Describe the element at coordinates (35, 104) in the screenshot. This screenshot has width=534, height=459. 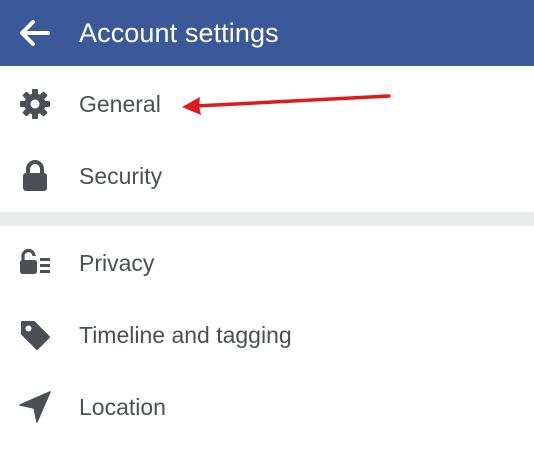
I see `gear-icon` at that location.